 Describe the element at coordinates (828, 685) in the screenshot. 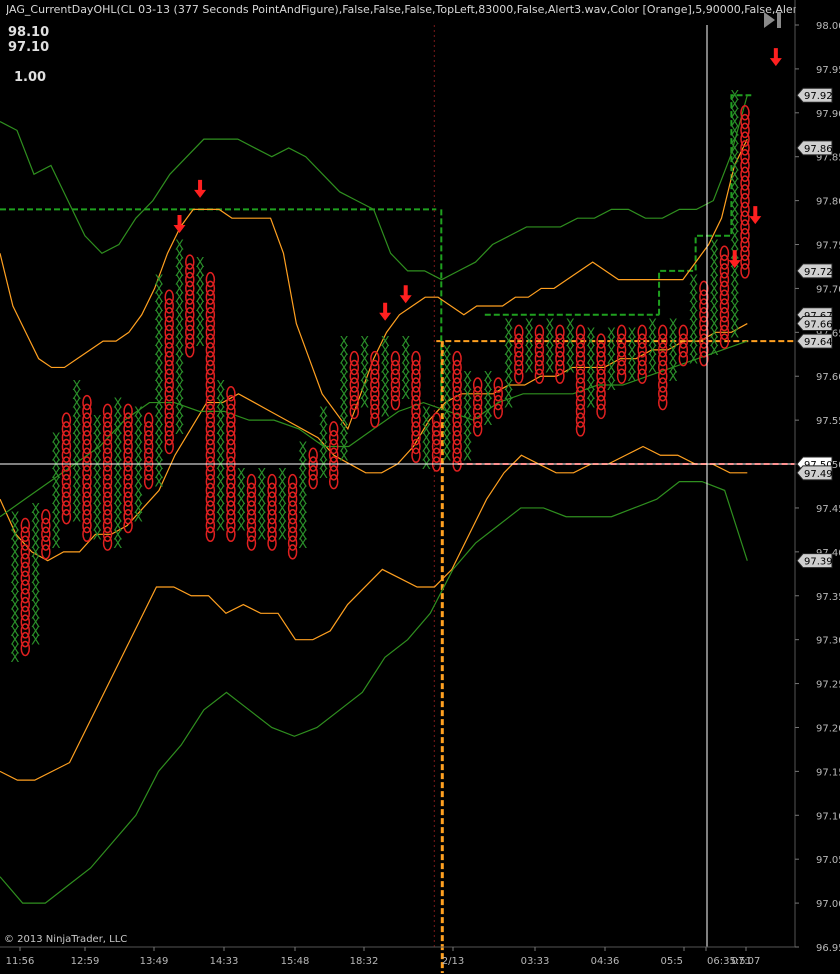

I see `price-tick-label: 97.25` at that location.